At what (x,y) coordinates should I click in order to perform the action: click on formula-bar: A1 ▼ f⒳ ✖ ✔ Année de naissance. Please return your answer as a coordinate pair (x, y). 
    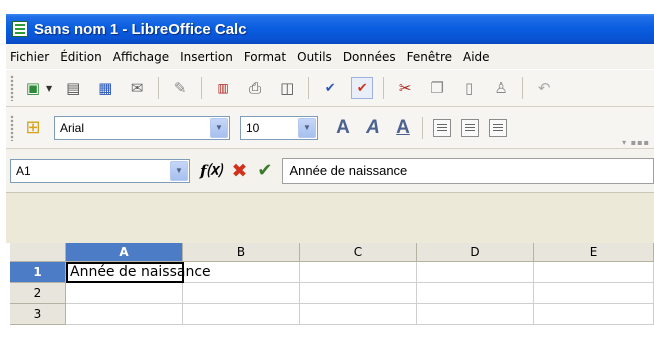
    Looking at the image, I should click on (330, 171).